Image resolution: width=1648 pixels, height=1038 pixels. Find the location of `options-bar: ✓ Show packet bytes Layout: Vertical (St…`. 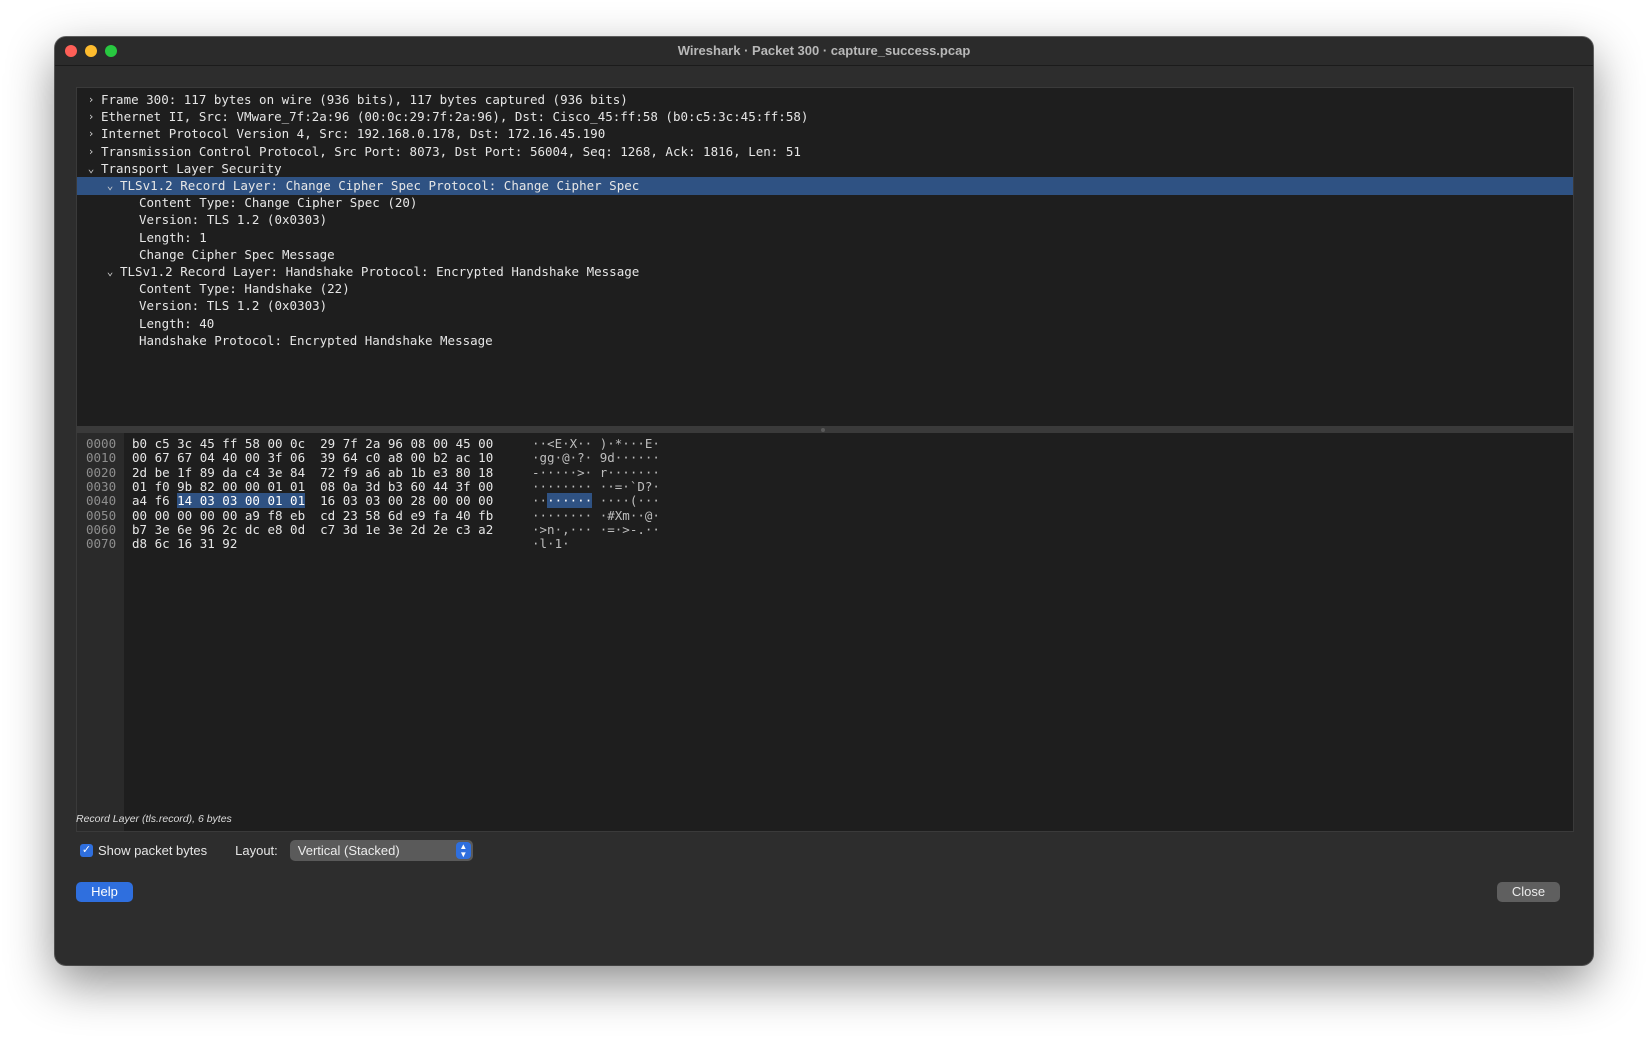

options-bar: ✓ Show packet bytes Layout: Vertical (St… is located at coordinates (274, 850).